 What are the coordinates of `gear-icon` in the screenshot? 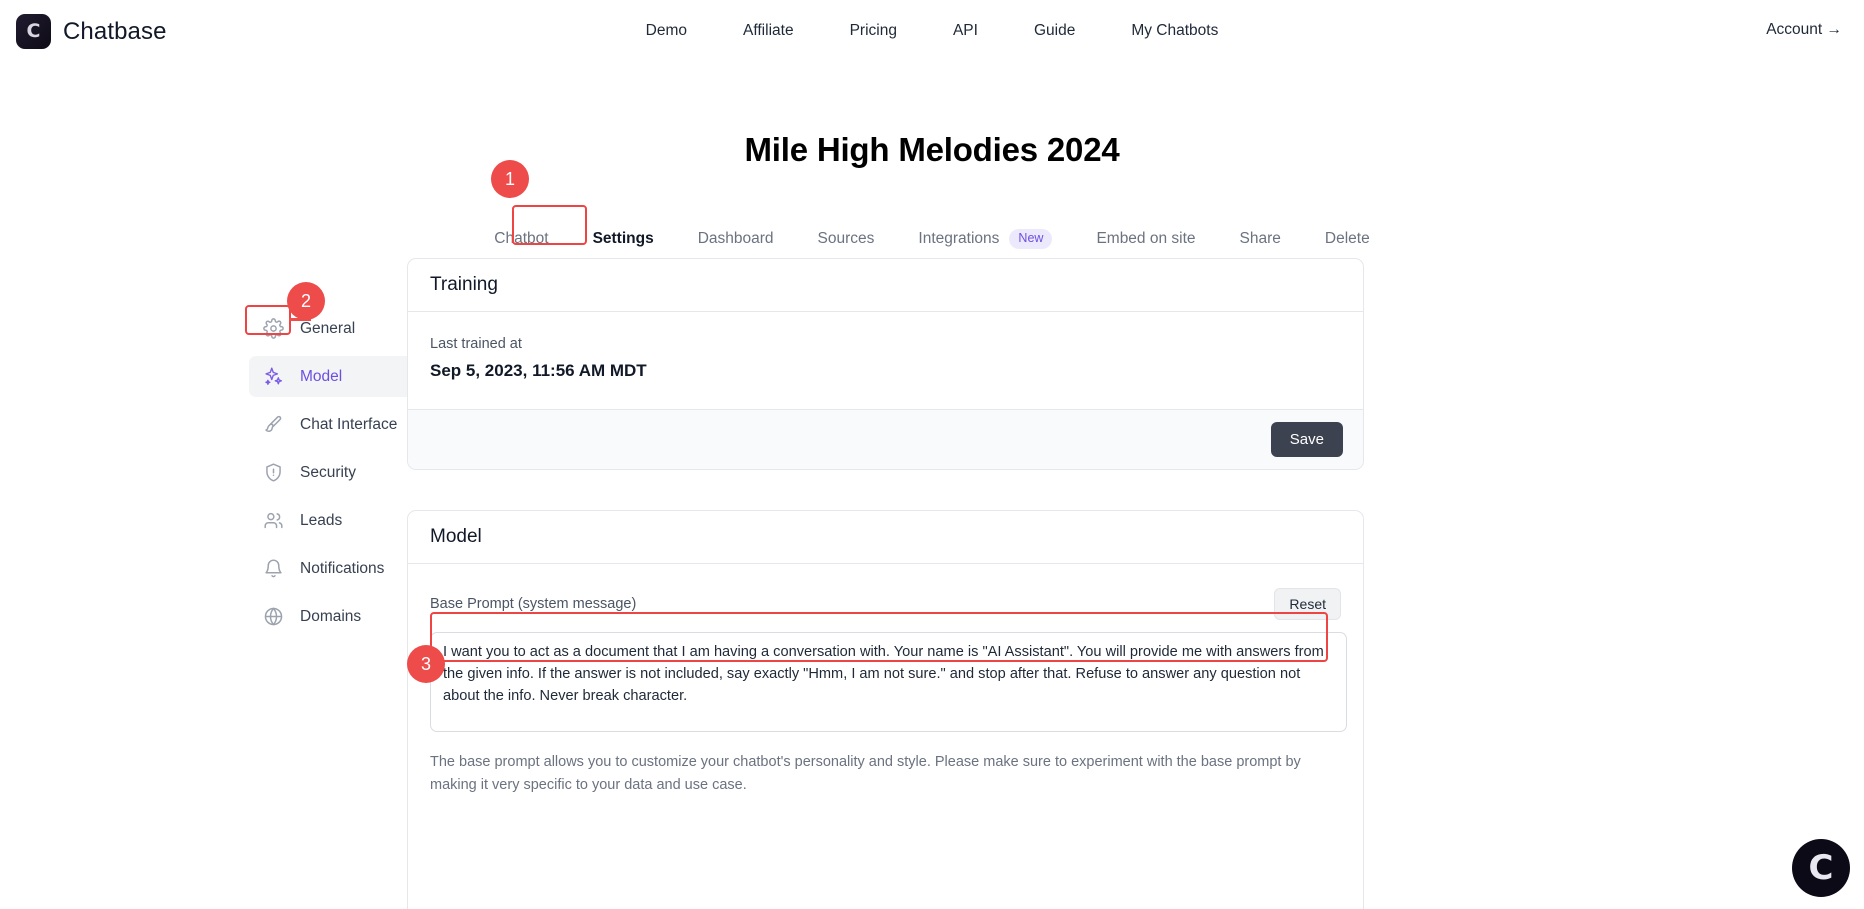 It's located at (273, 328).